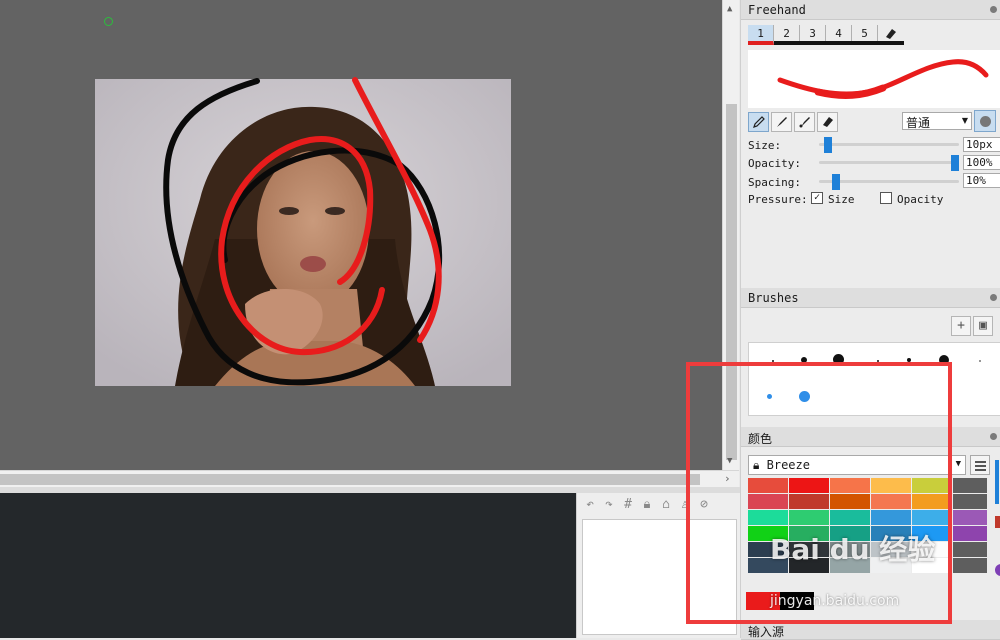 Image resolution: width=1000 pixels, height=640 pixels. Describe the element at coordinates (980, 465) in the screenshot. I see `palette-menu-button` at that location.